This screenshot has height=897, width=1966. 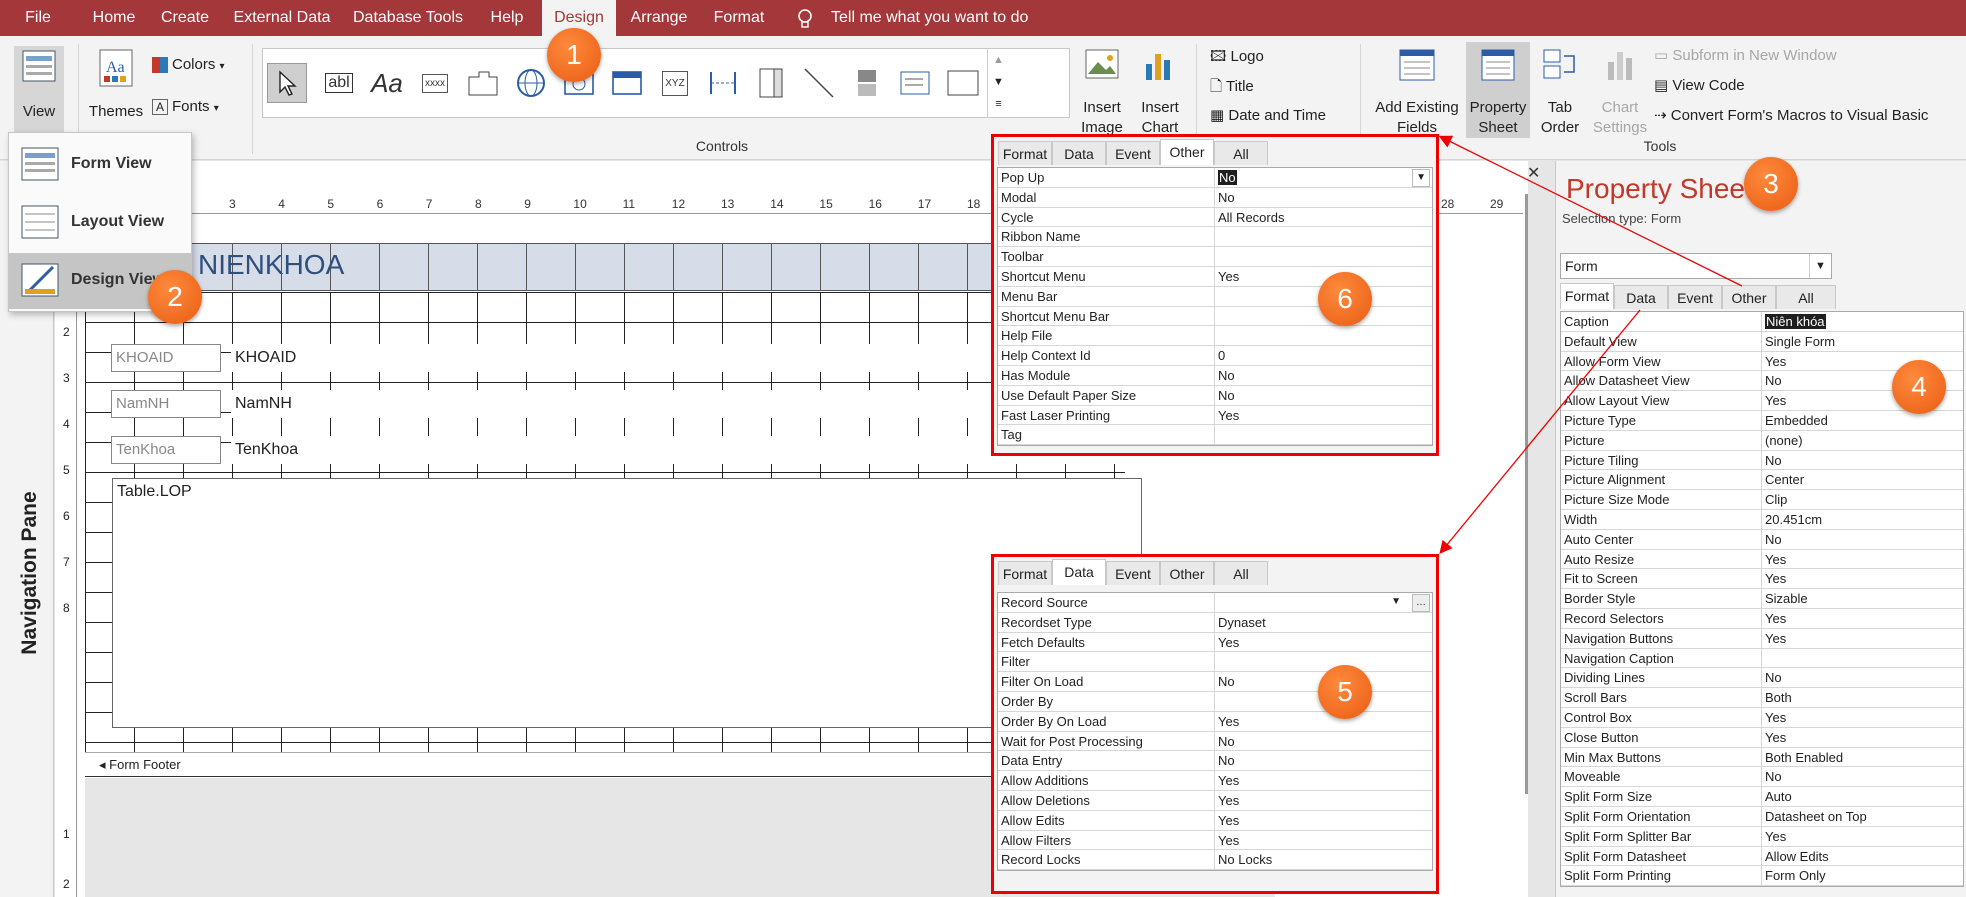 I want to click on menu-create: Create, so click(x=185, y=18).